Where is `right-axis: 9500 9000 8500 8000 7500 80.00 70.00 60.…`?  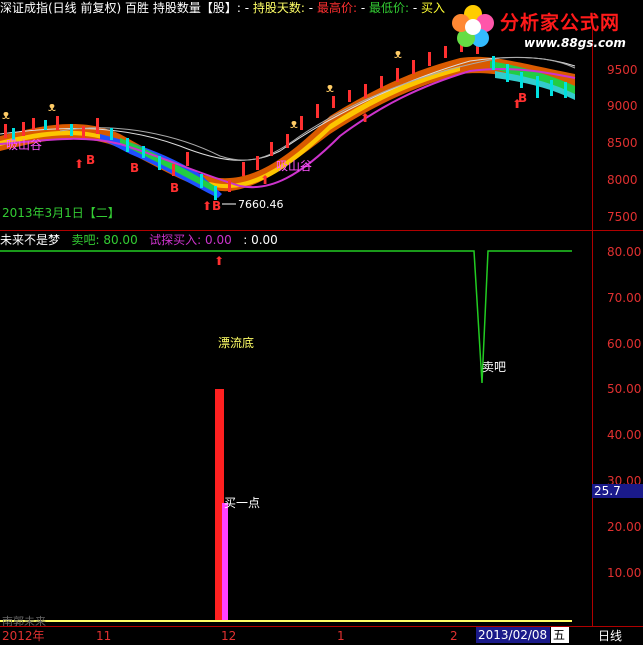 right-axis: 9500 9000 8500 8000 7500 80.00 70.00 60.… is located at coordinates (617, 321).